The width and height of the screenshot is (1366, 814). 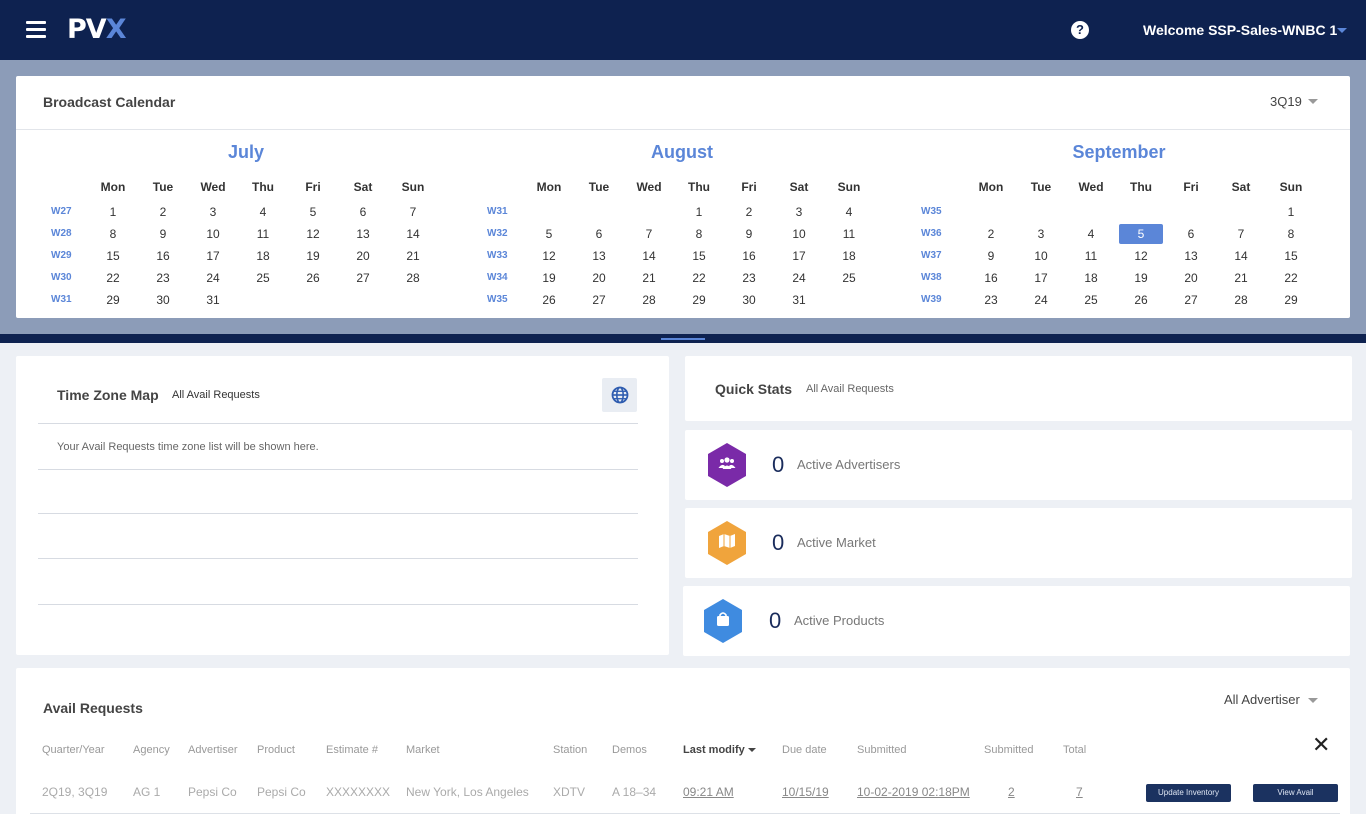 What do you see at coordinates (799, 256) in the screenshot?
I see `calendar-day: 17` at bounding box center [799, 256].